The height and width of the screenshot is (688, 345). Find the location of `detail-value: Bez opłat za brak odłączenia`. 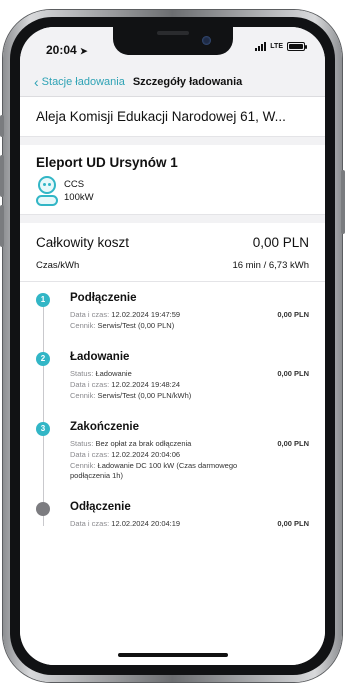

detail-value: Bez opłat za brak odłączenia is located at coordinates (143, 443).